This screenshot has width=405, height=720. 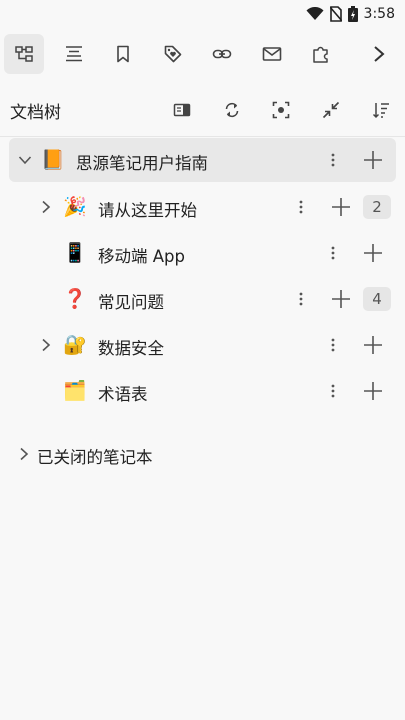 I want to click on locate-icon, so click(x=281, y=110).